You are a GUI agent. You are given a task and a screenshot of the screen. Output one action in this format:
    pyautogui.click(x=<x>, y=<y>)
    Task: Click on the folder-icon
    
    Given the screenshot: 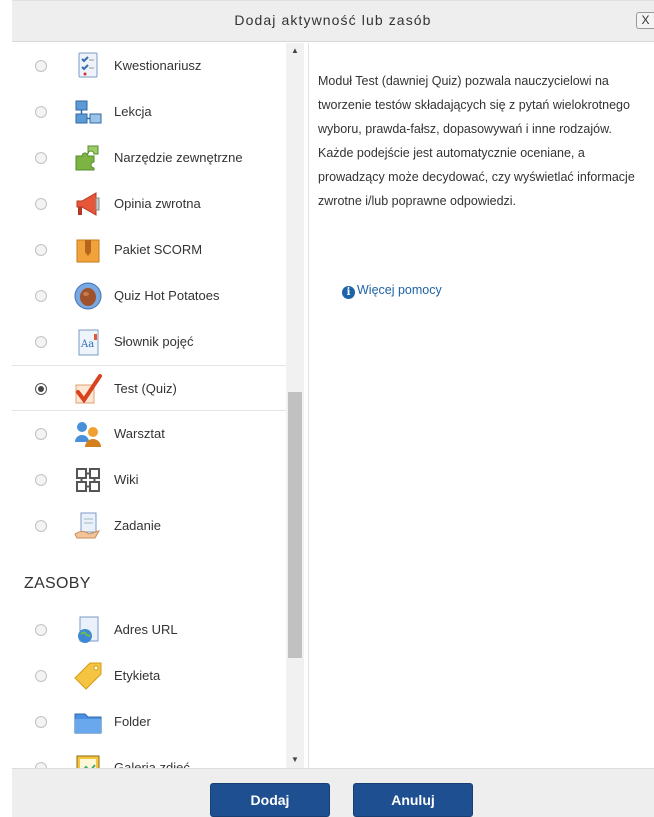 What is the action you would take?
    pyautogui.click(x=88, y=723)
    